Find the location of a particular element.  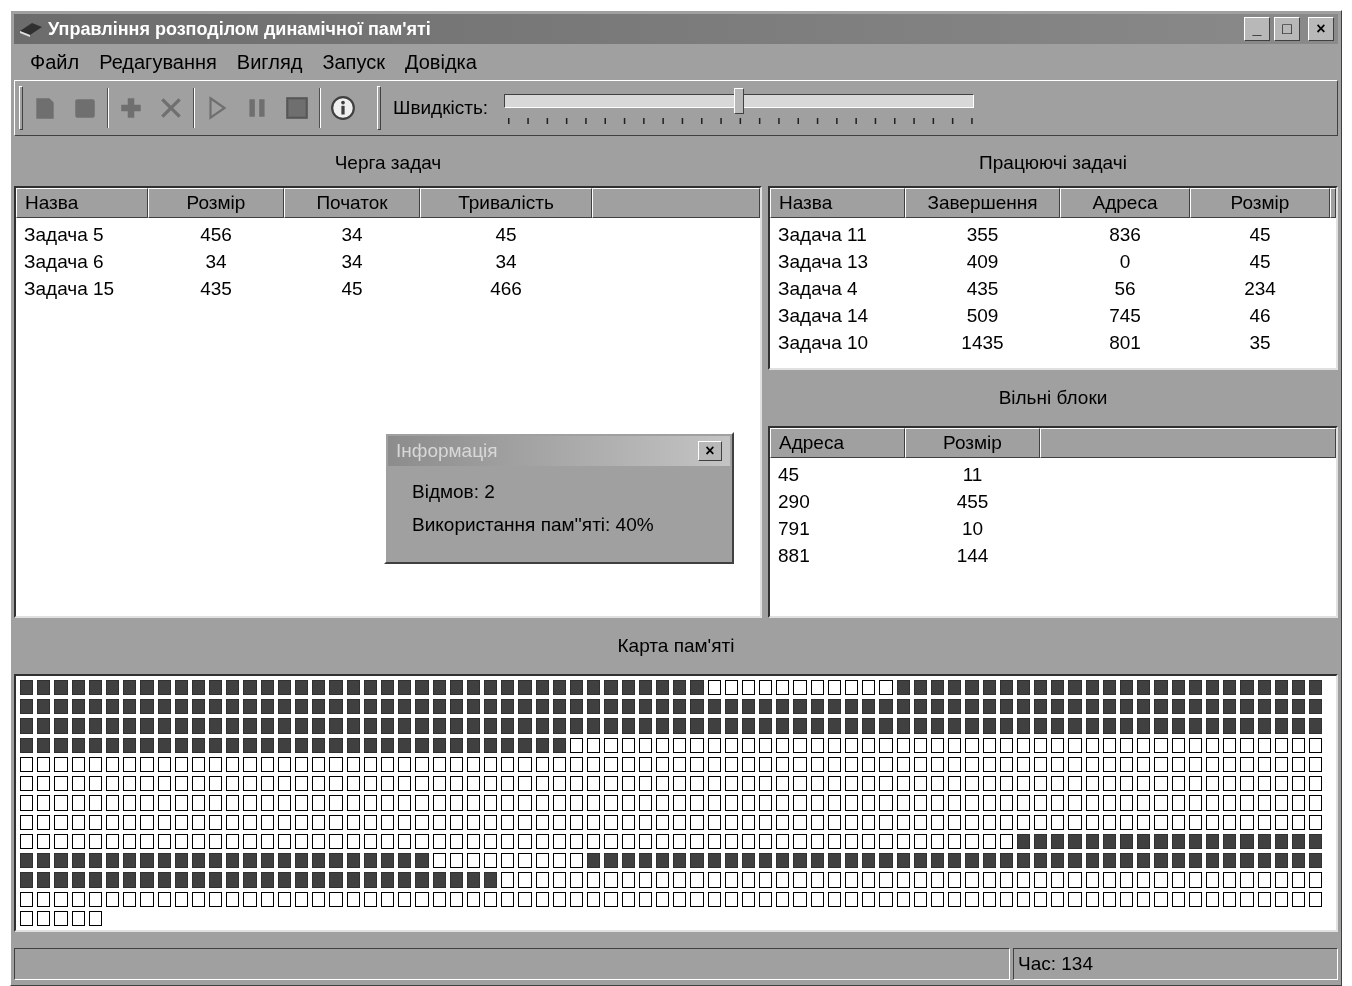

status-panel: Час: 134 is located at coordinates (1175, 964).